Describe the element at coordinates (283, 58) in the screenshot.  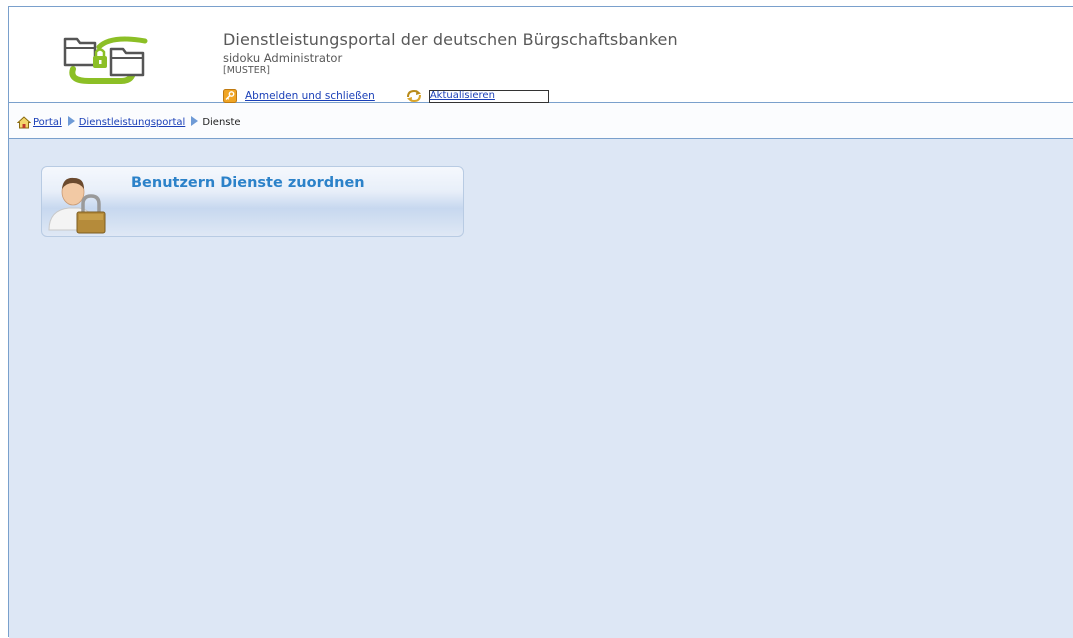
I see `user-name: sidoku Administrator` at that location.